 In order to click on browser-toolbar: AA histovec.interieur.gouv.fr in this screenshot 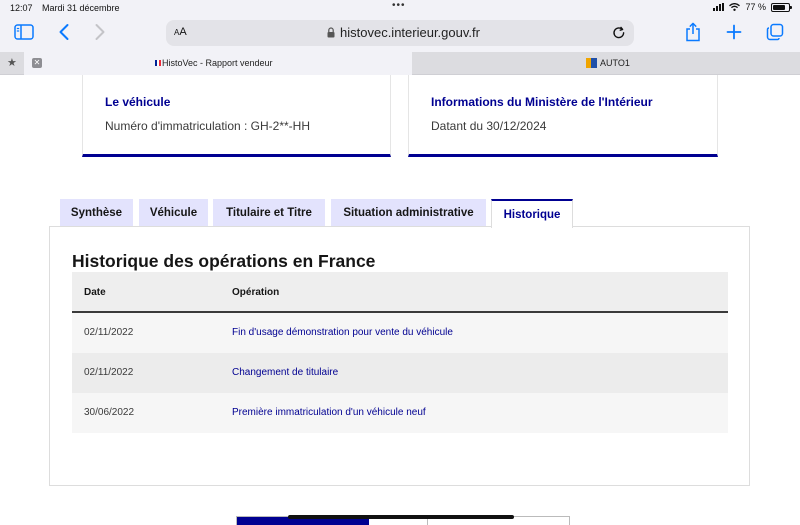, I will do `click(400, 34)`.